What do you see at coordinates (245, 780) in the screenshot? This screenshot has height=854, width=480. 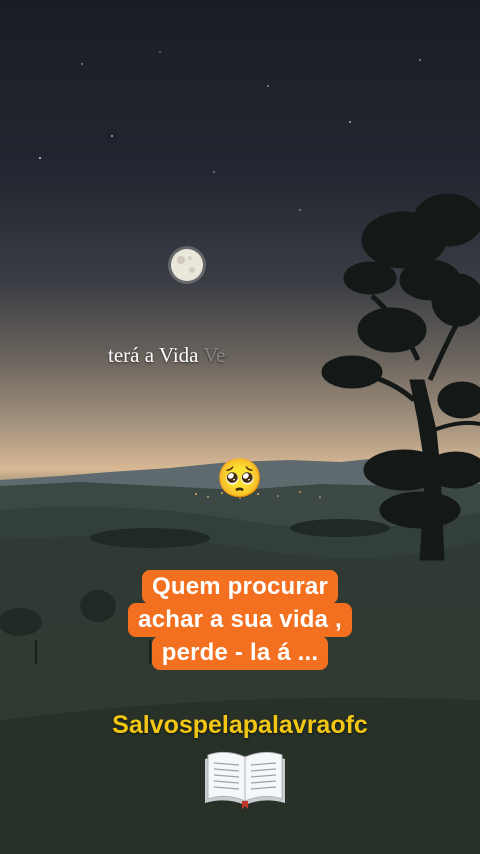 I see `open-book-icon` at bounding box center [245, 780].